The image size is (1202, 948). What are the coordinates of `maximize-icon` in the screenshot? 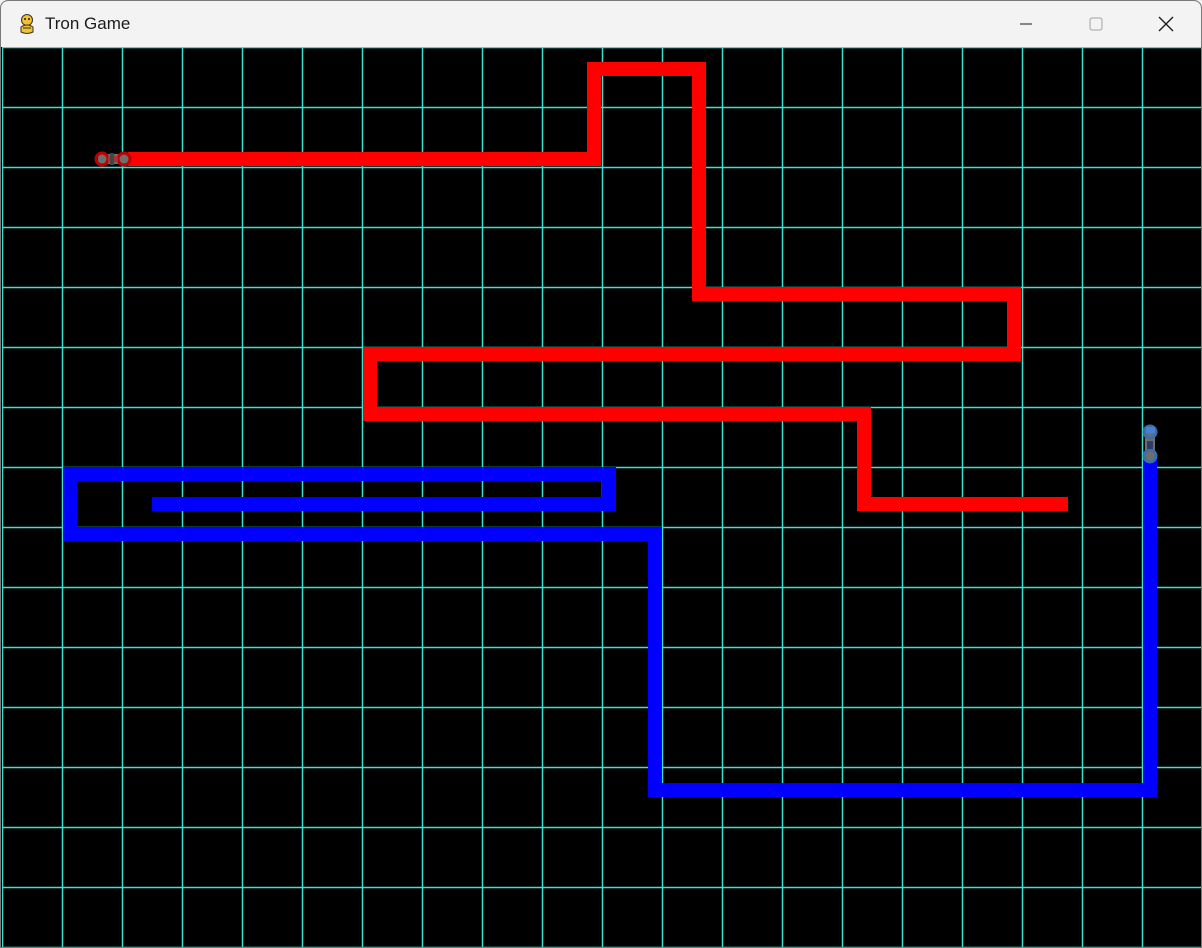 It's located at (1096, 24).